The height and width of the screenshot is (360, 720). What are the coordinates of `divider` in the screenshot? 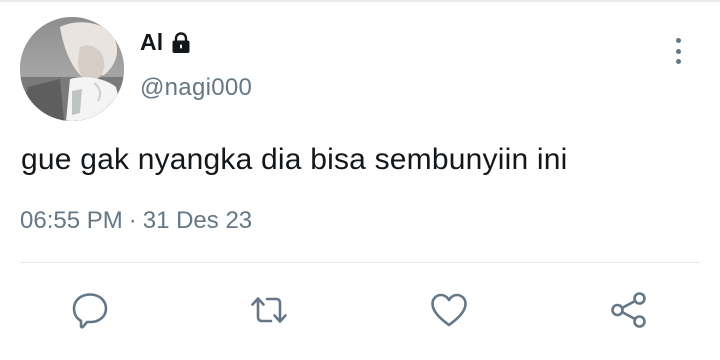 It's located at (360, 262).